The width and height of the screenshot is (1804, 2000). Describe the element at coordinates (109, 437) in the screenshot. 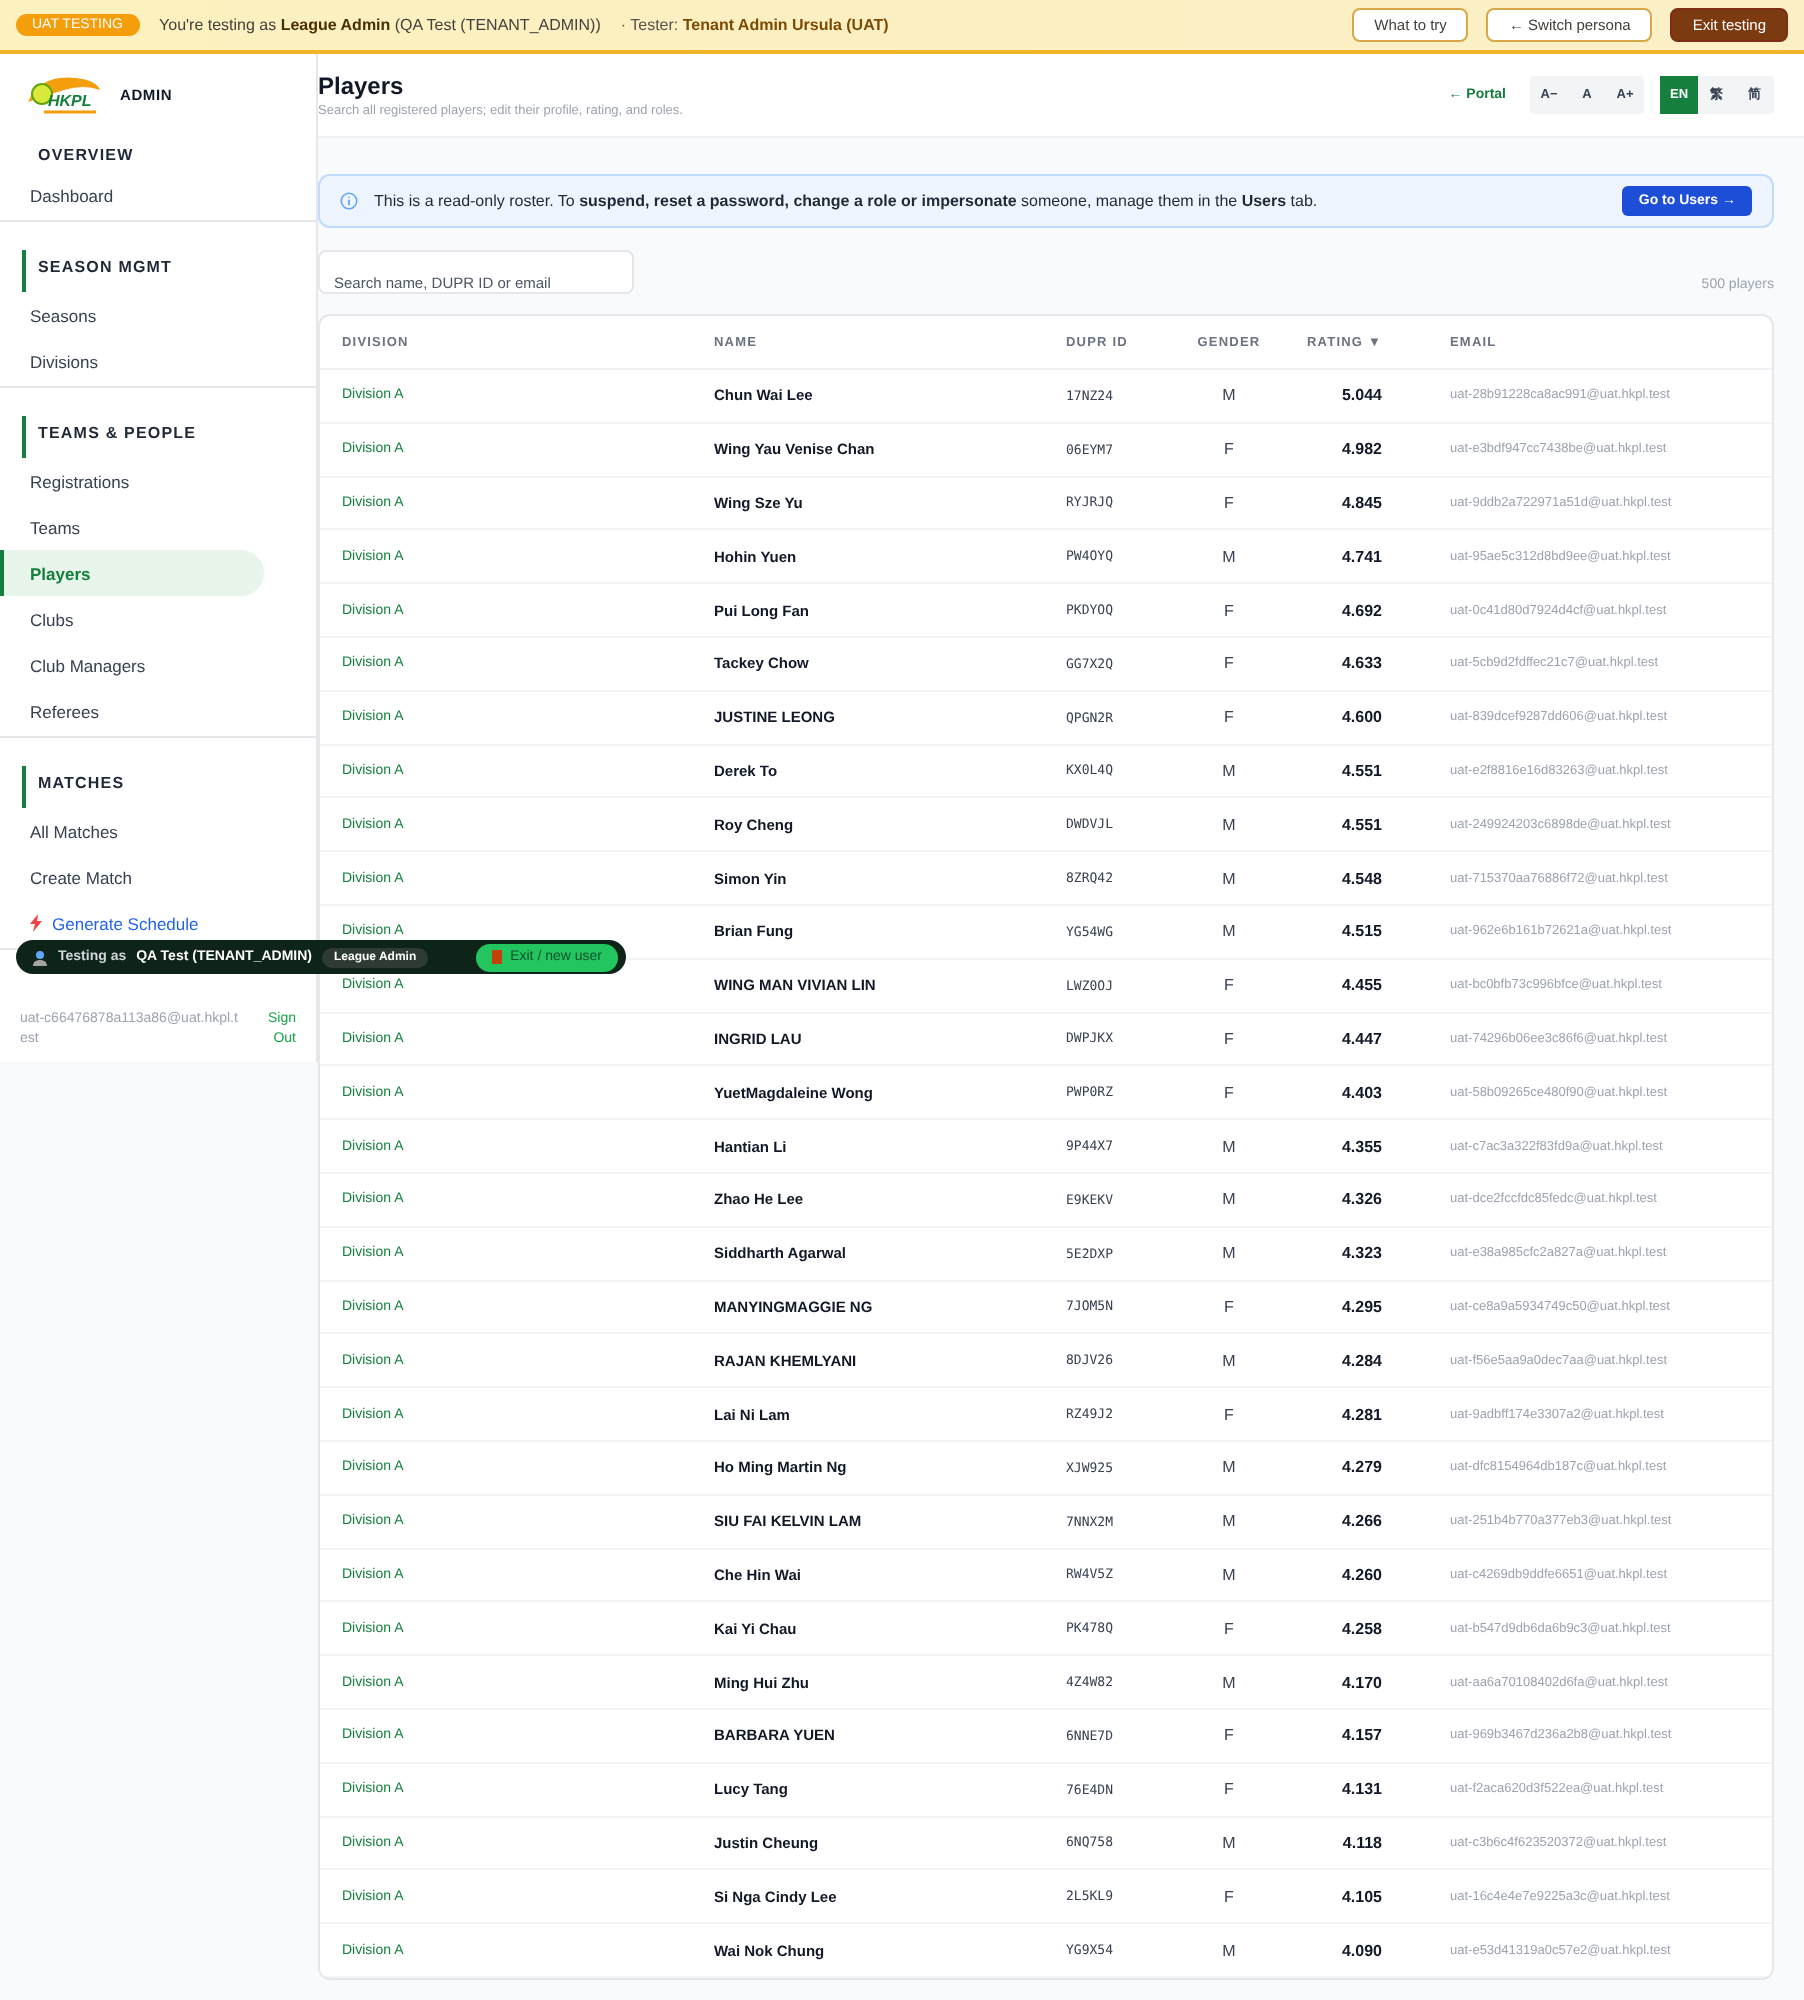

I see `section-title: TEAMS & PEOPLE` at that location.